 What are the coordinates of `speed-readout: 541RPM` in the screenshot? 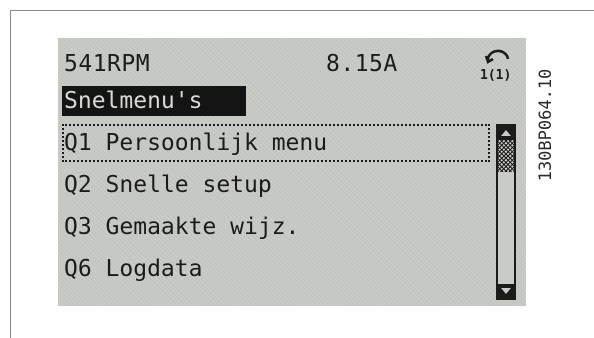 It's located at (107, 64).